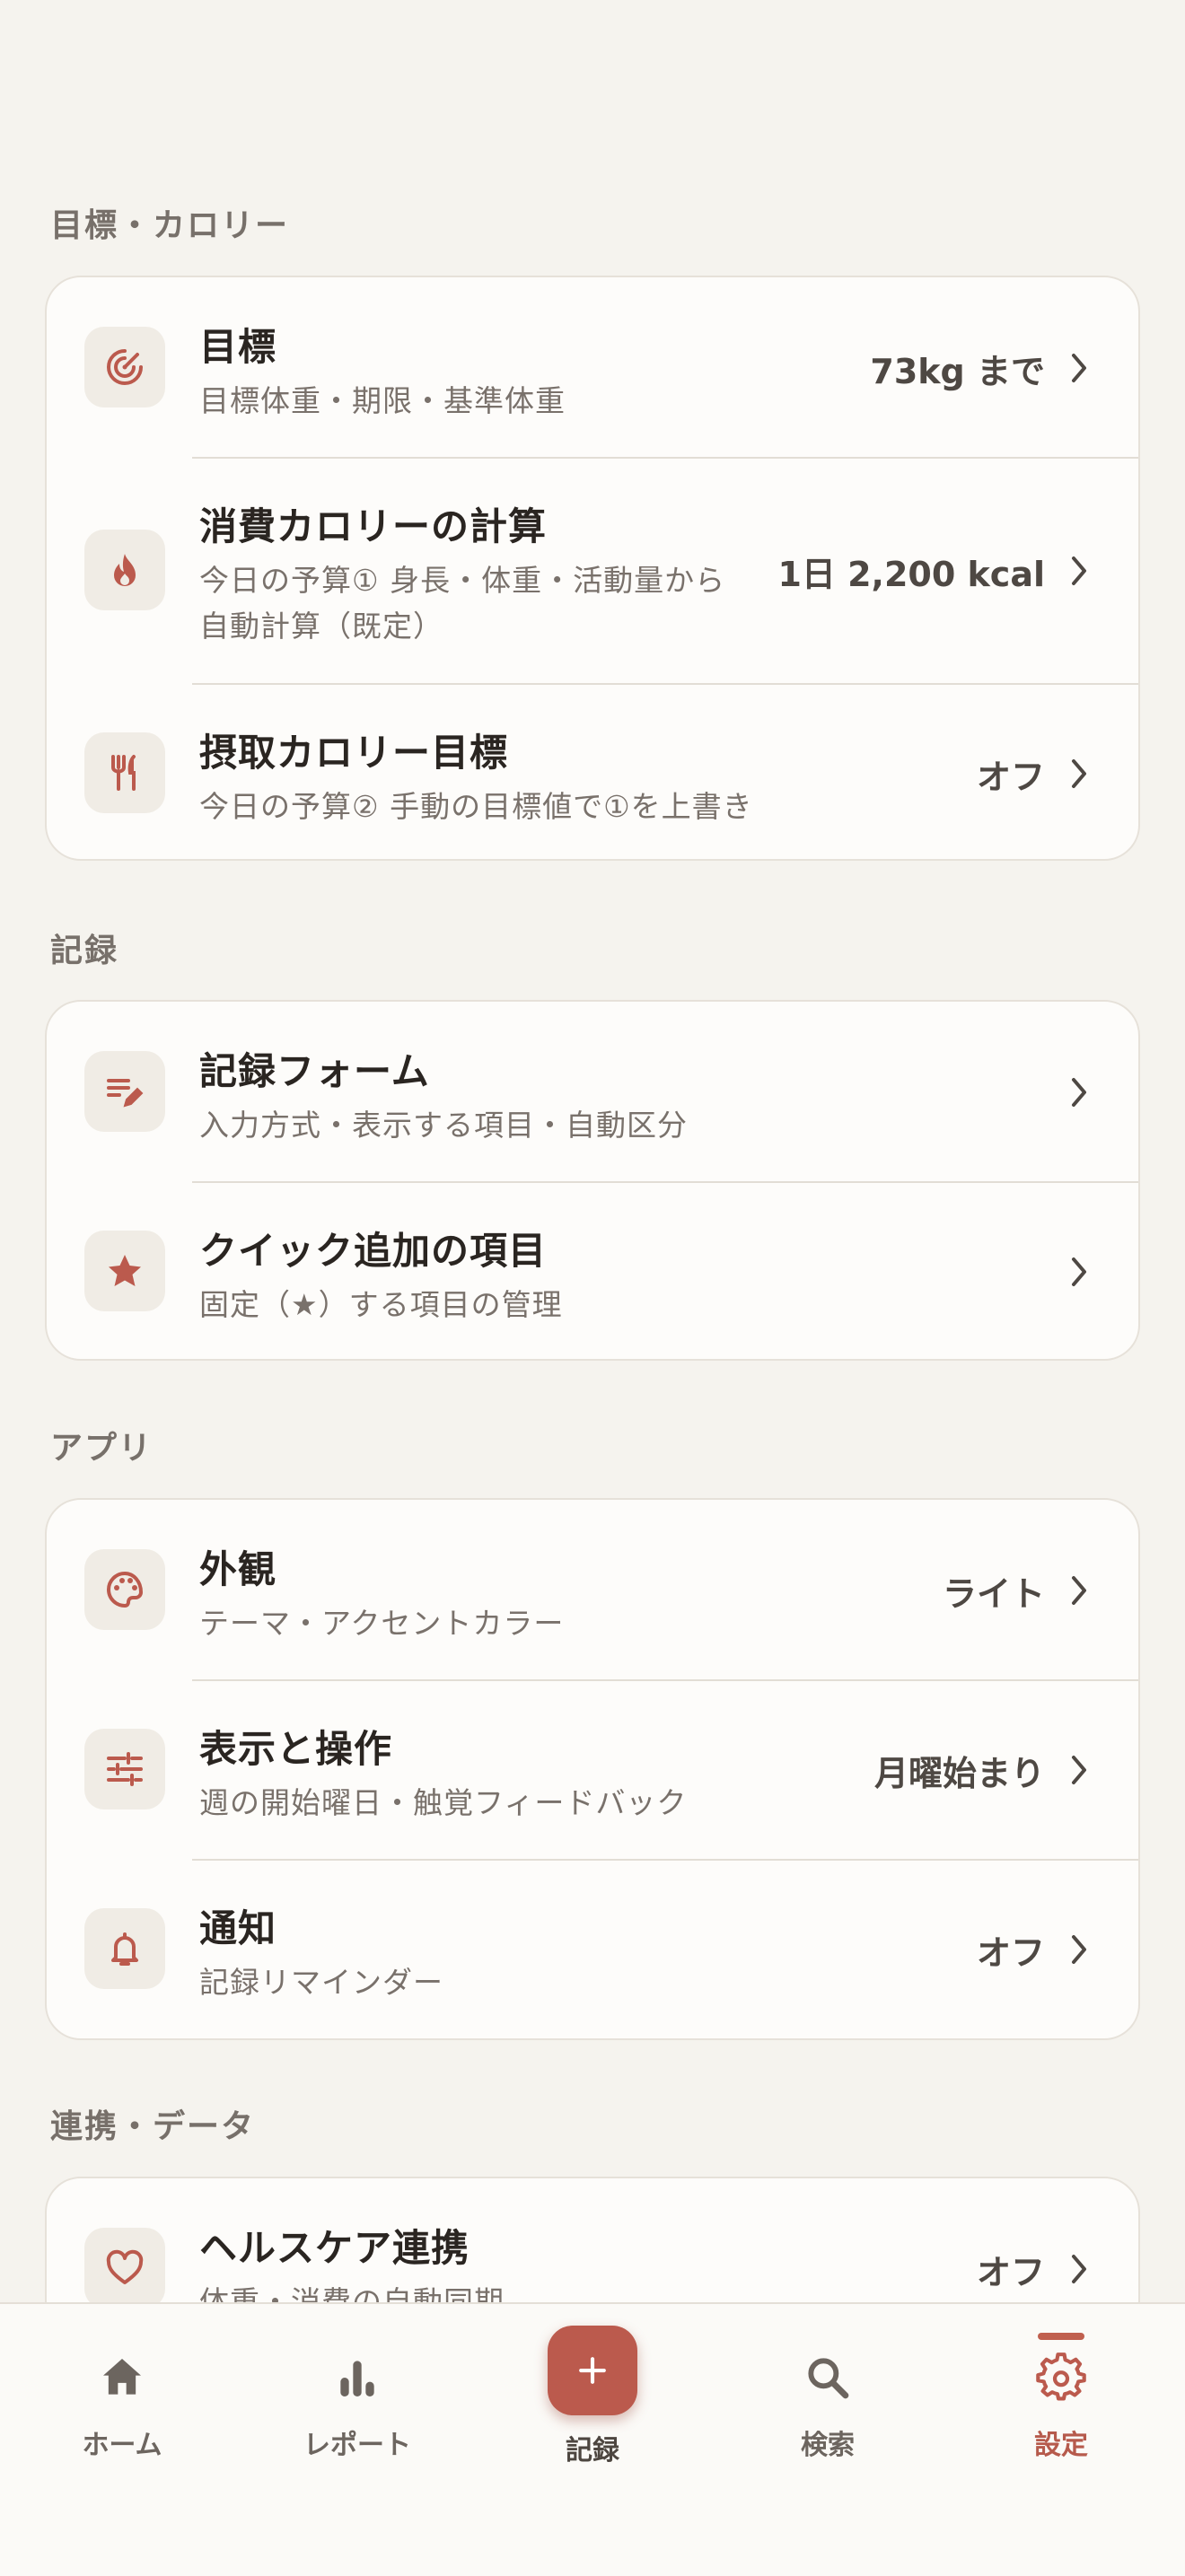  I want to click on row-title: ヘルスケア連携, so click(334, 2248).